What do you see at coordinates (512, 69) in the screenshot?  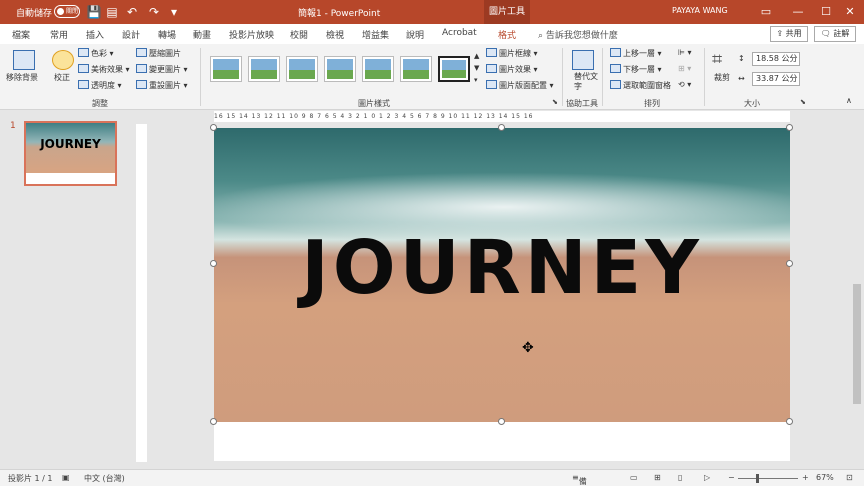 I see `picture-effects-button: 圖片效果 ▾` at bounding box center [512, 69].